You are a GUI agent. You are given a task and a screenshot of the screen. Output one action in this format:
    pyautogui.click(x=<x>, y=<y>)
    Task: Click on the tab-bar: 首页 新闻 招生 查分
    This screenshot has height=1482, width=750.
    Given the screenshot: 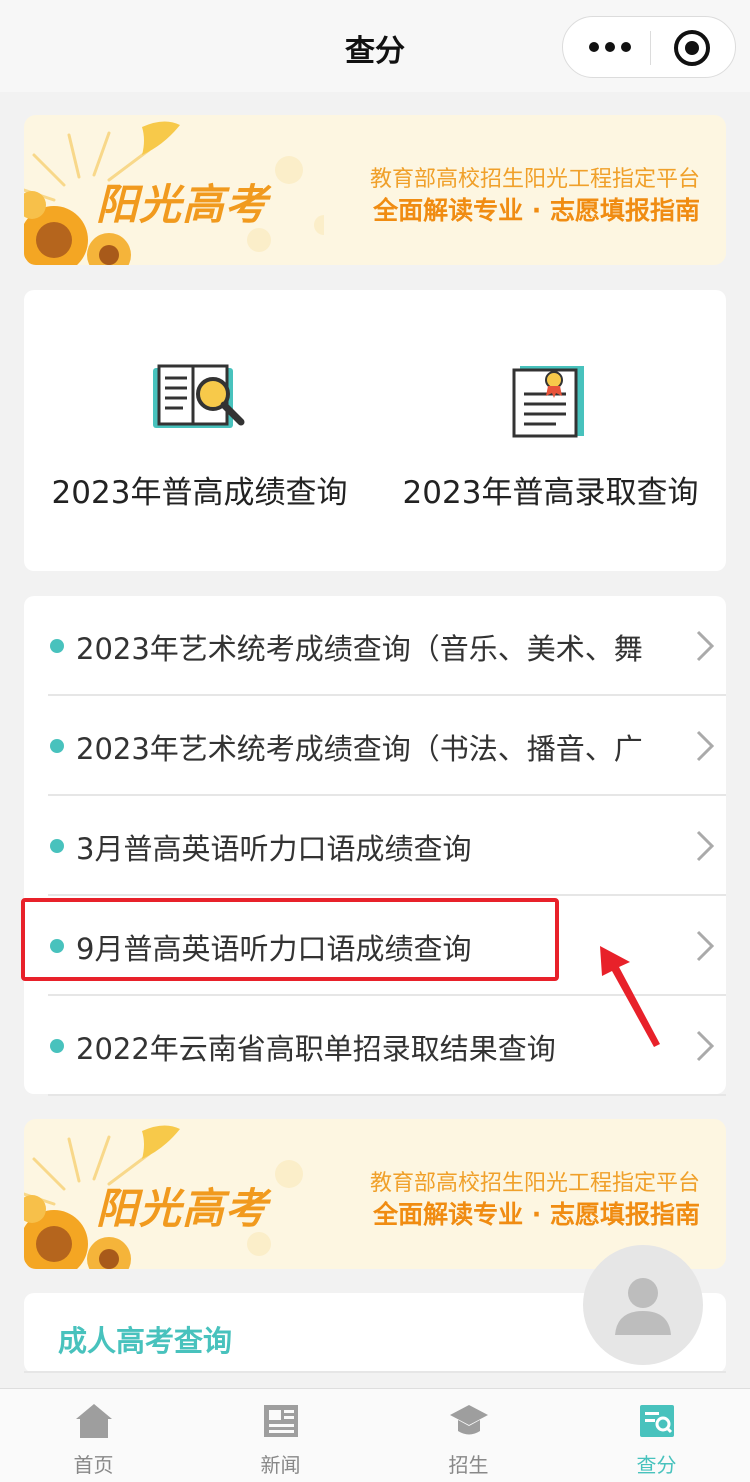 What is the action you would take?
    pyautogui.click(x=375, y=1435)
    